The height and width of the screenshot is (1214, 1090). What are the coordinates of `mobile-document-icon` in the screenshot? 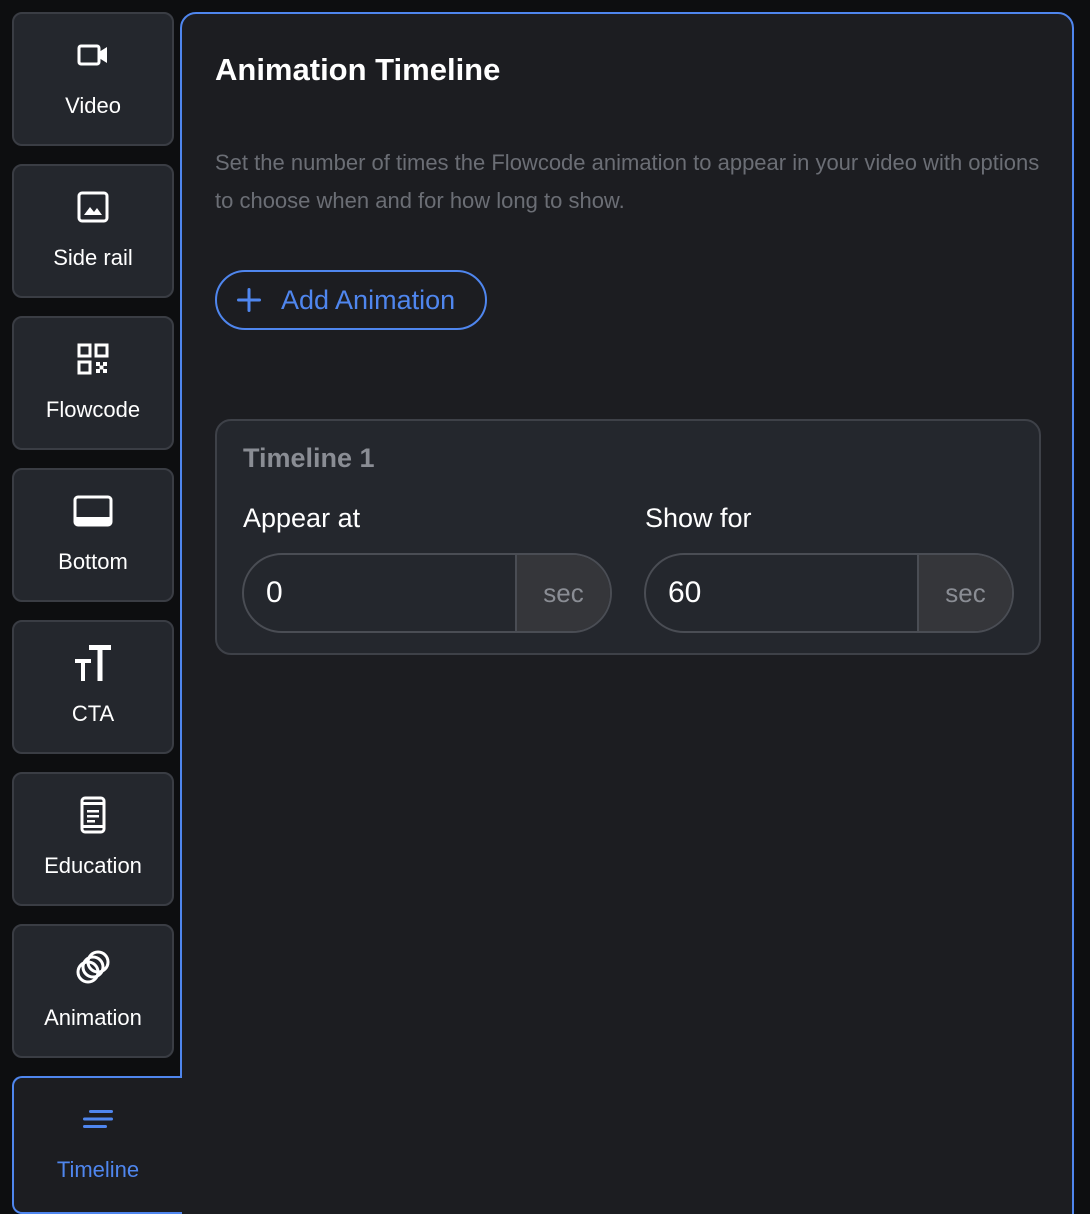 It's located at (93, 815).